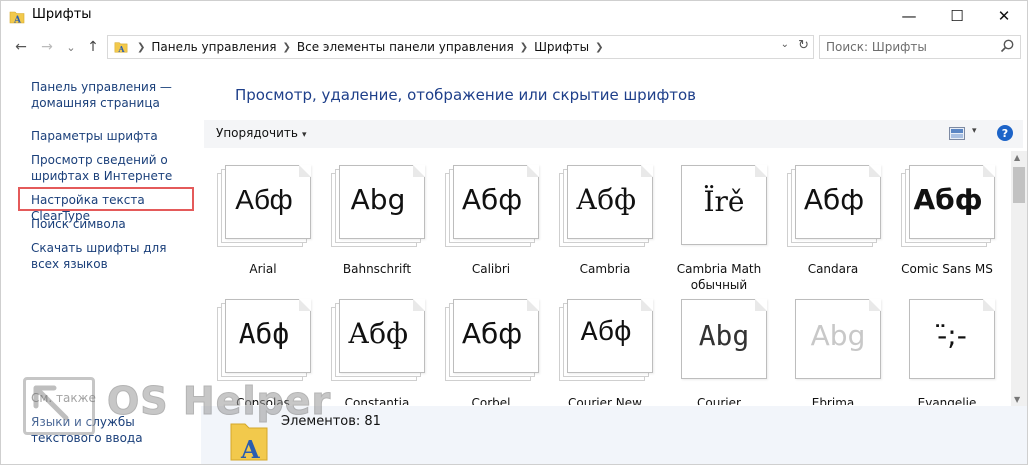  What do you see at coordinates (605, 400) in the screenshot?
I see `font-name: Courier New` at bounding box center [605, 400].